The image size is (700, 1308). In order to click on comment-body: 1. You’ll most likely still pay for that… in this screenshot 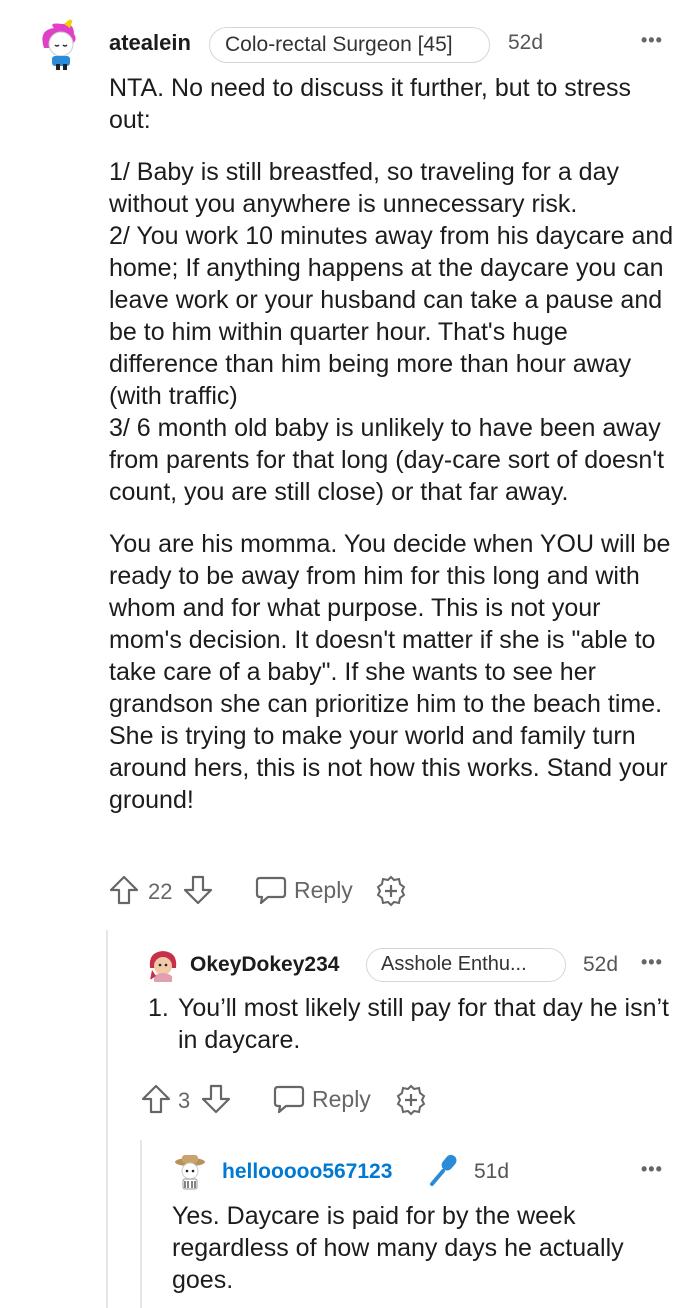, I will do `click(413, 1024)`.